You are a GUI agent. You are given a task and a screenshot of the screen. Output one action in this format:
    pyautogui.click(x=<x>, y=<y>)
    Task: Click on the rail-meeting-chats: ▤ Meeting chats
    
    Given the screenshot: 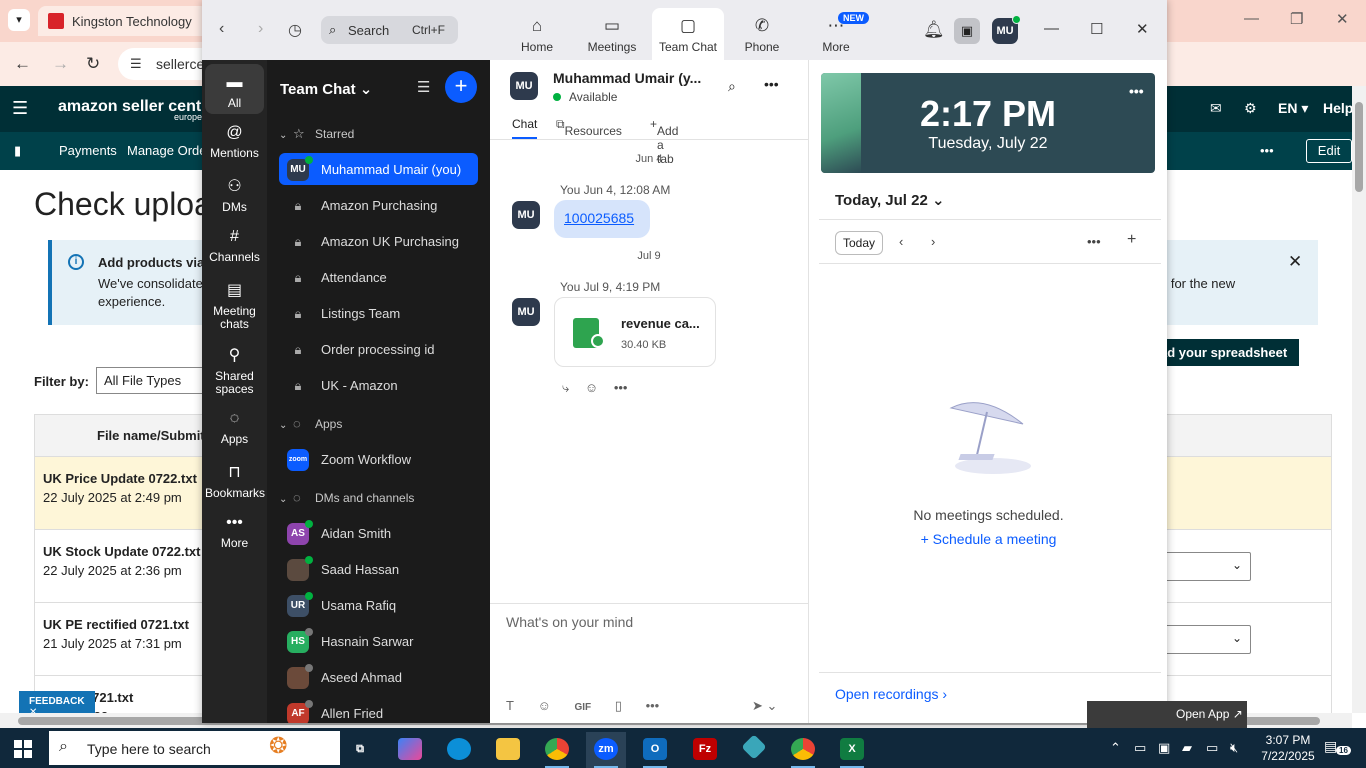 What is the action you would take?
    pyautogui.click(x=234, y=305)
    